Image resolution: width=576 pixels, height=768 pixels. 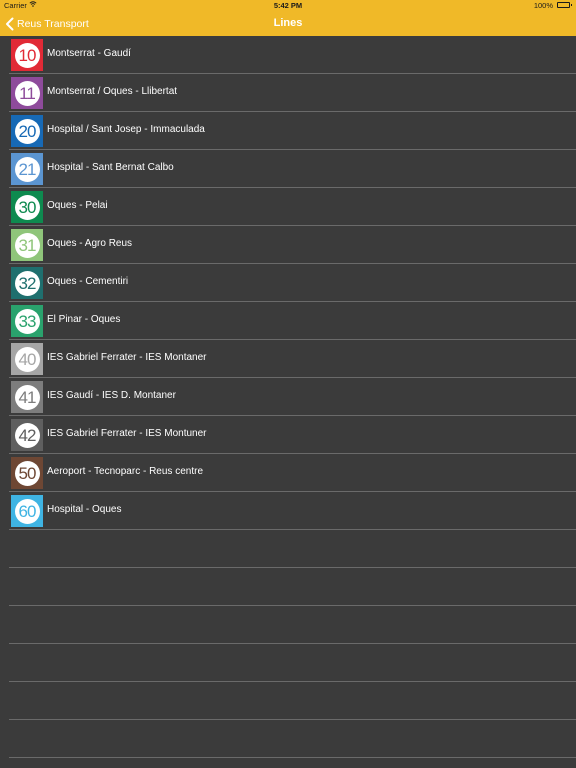 What do you see at coordinates (564, 5) in the screenshot?
I see `battery-icon` at bounding box center [564, 5].